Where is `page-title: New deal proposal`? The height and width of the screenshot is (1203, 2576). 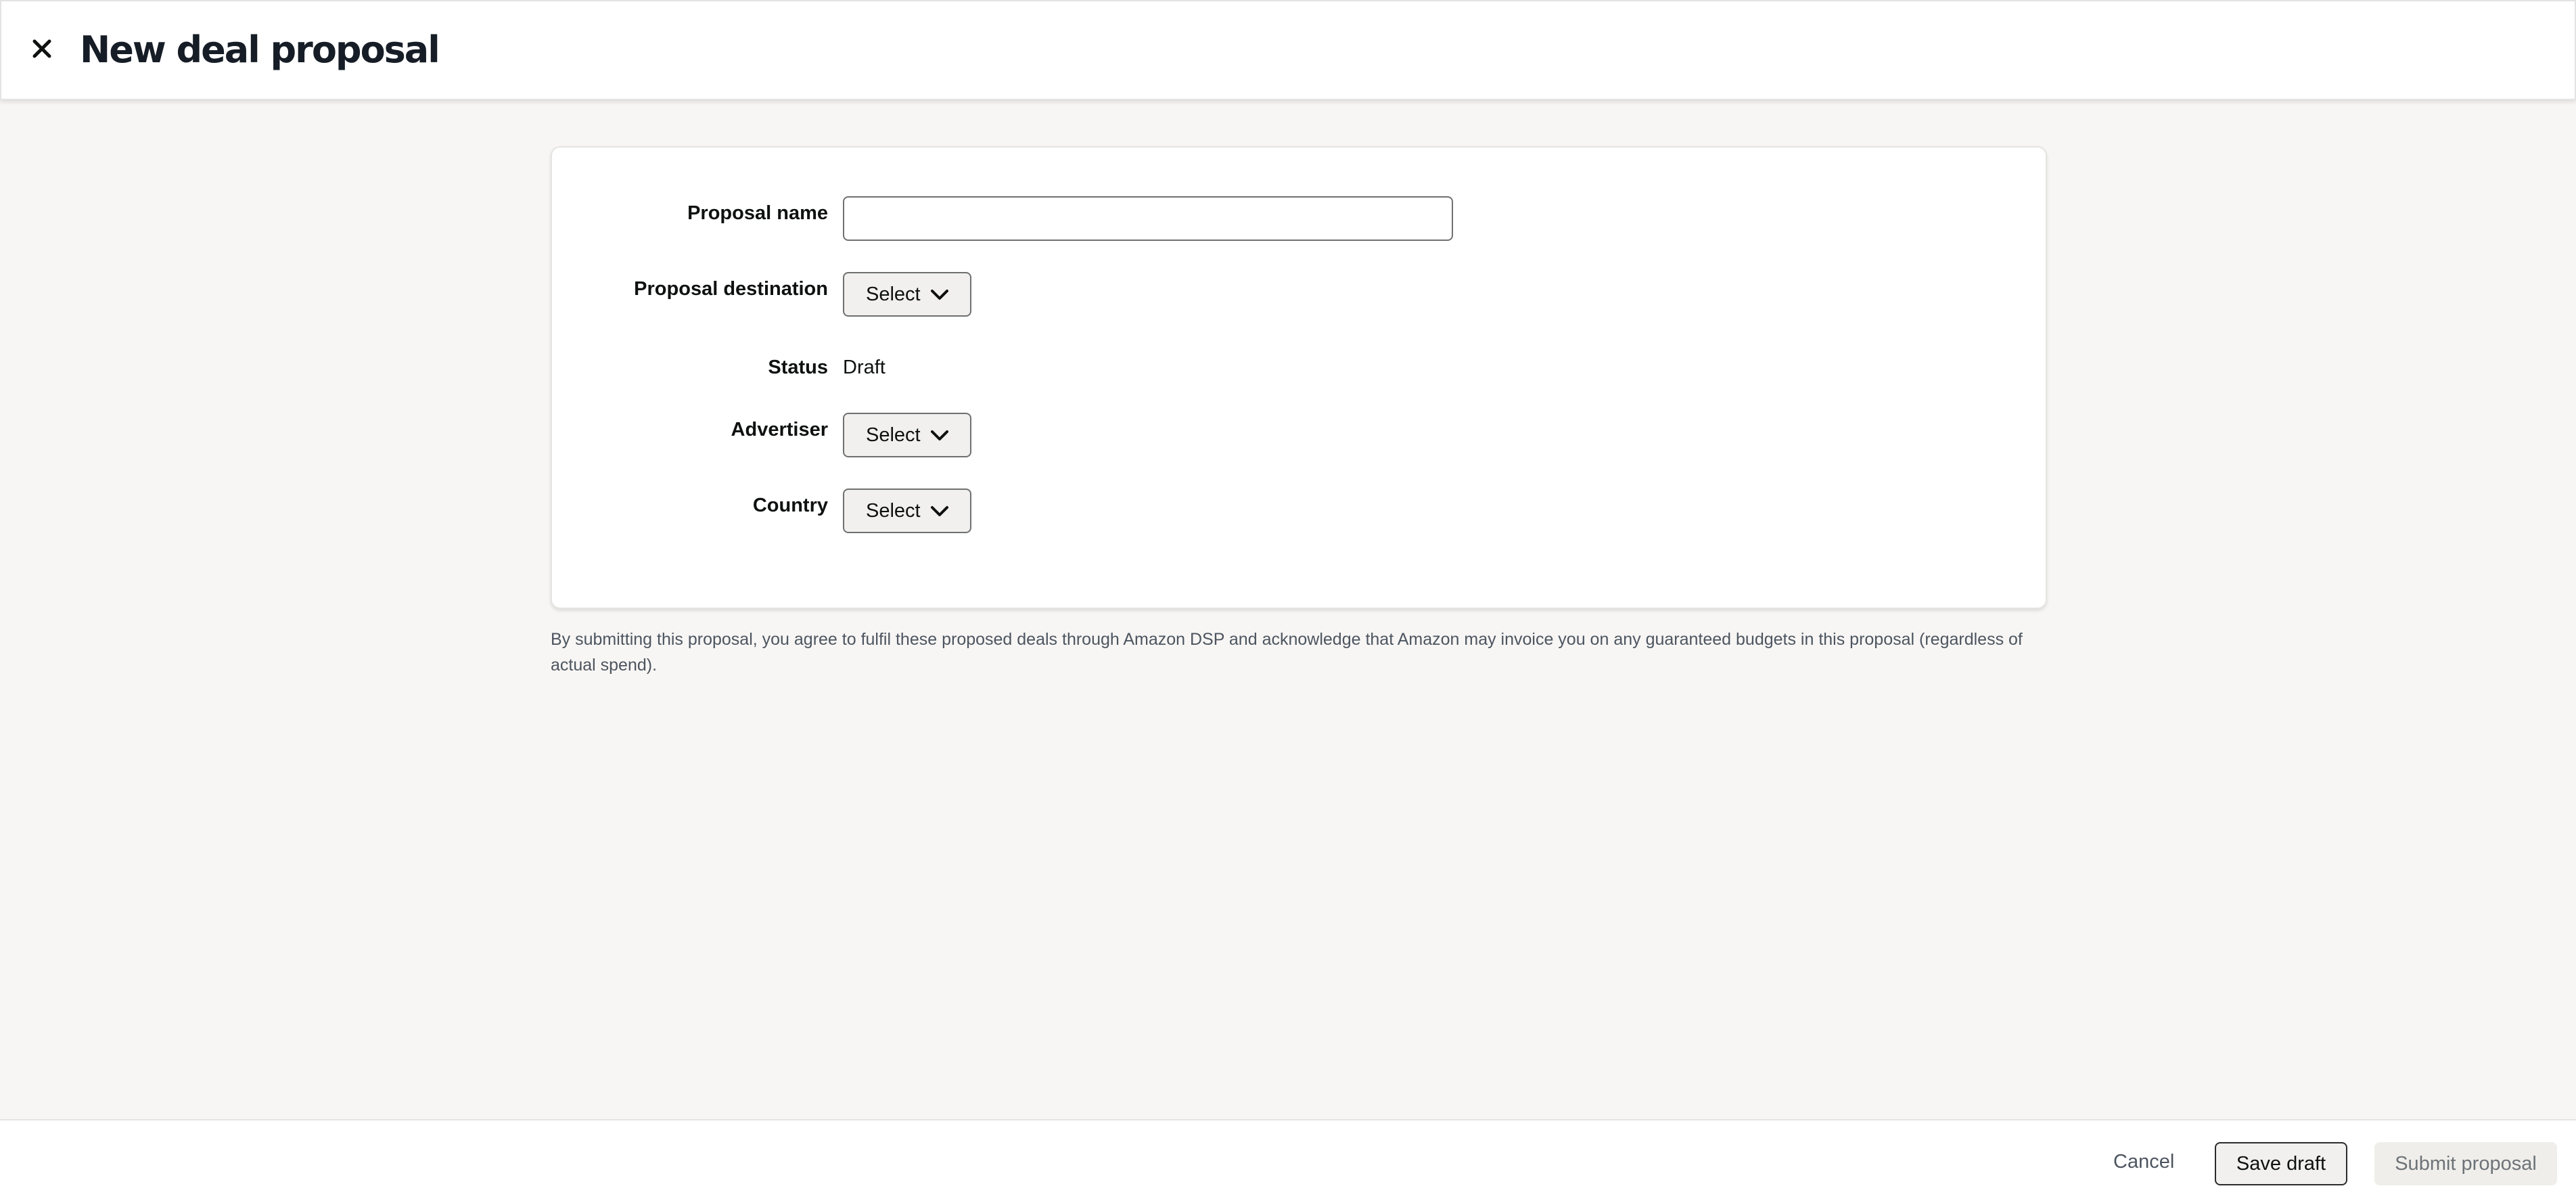
page-title: New deal proposal is located at coordinates (260, 49).